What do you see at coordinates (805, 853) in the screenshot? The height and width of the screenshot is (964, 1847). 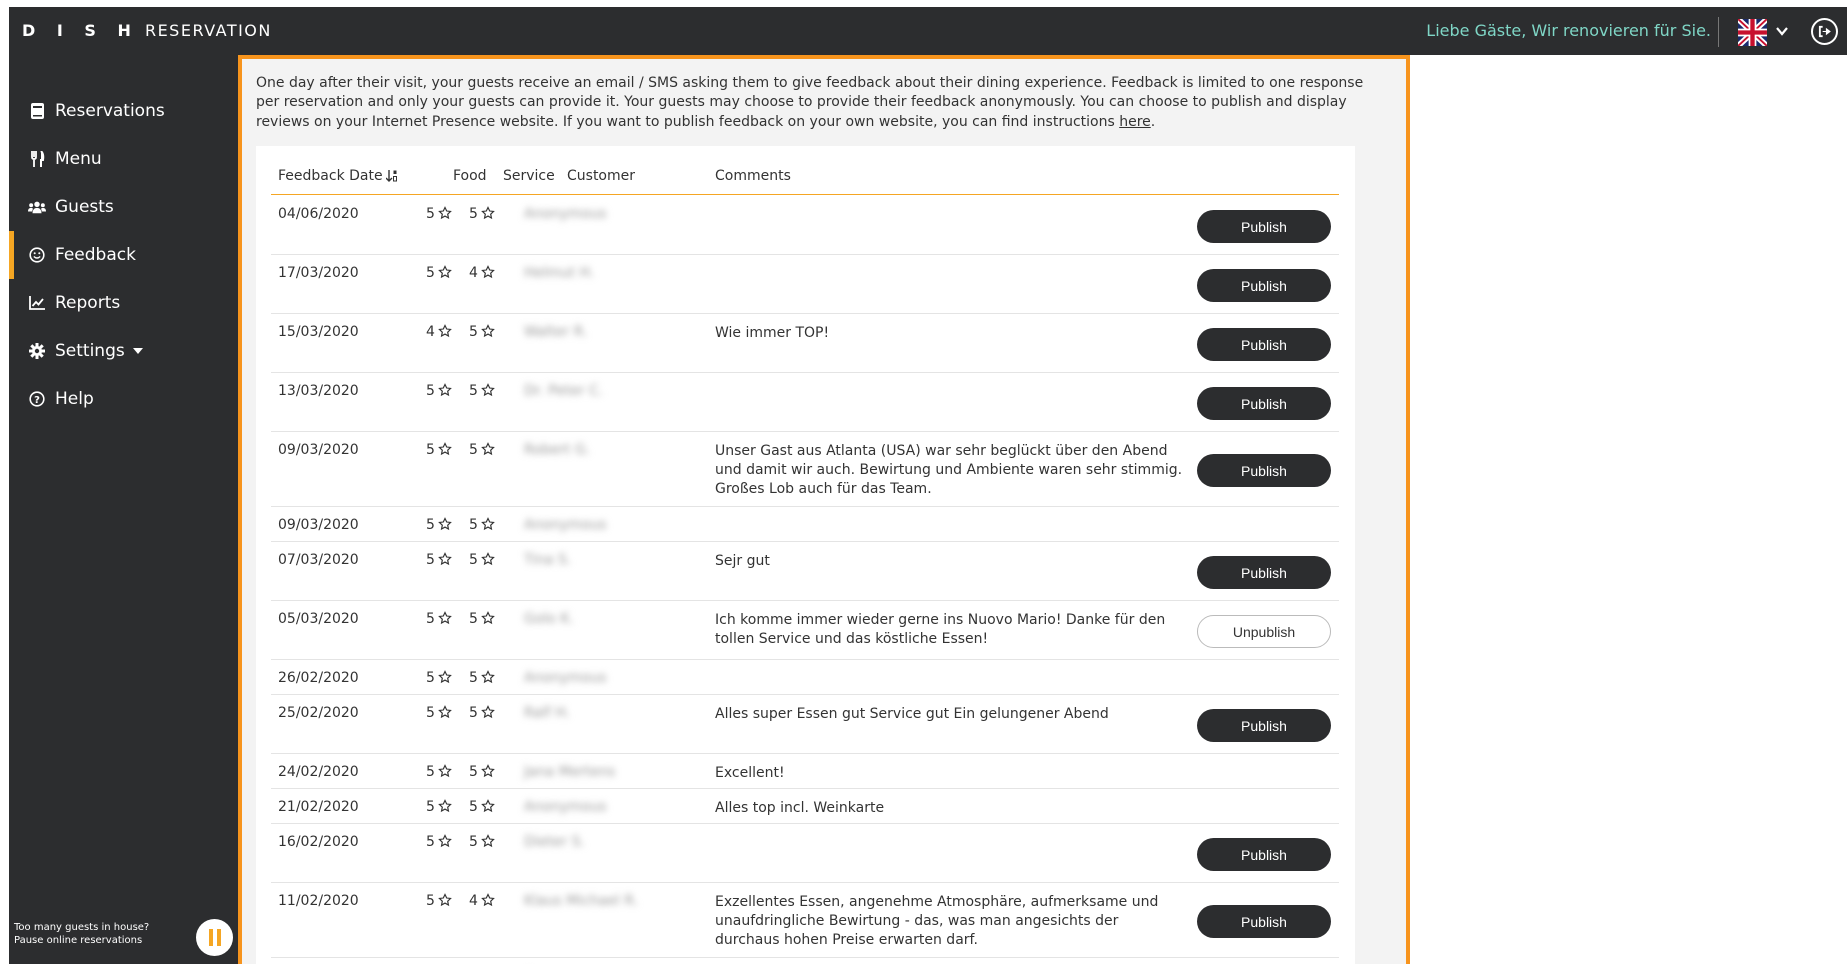 I see `table-row: 16/02/2020 5 5 Dieter S. Publish` at bounding box center [805, 853].